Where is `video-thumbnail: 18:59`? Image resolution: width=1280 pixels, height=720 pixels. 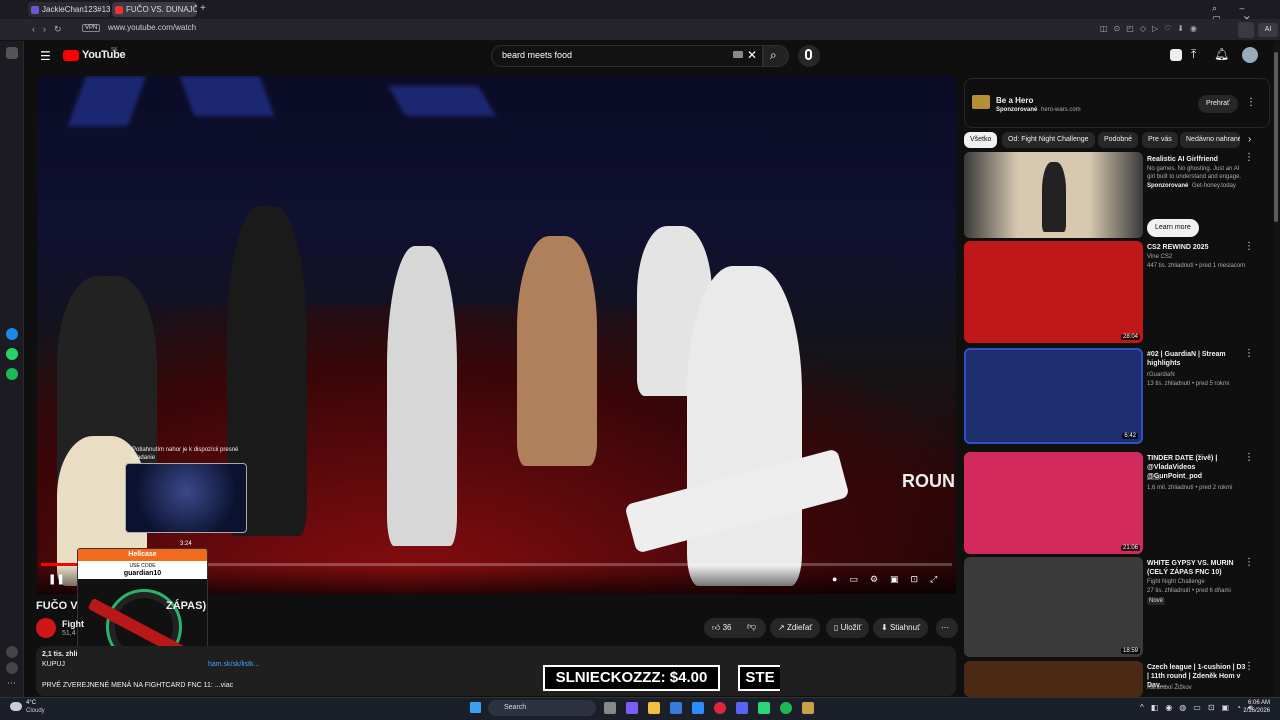
video-thumbnail: 18:59 is located at coordinates (1053, 607).